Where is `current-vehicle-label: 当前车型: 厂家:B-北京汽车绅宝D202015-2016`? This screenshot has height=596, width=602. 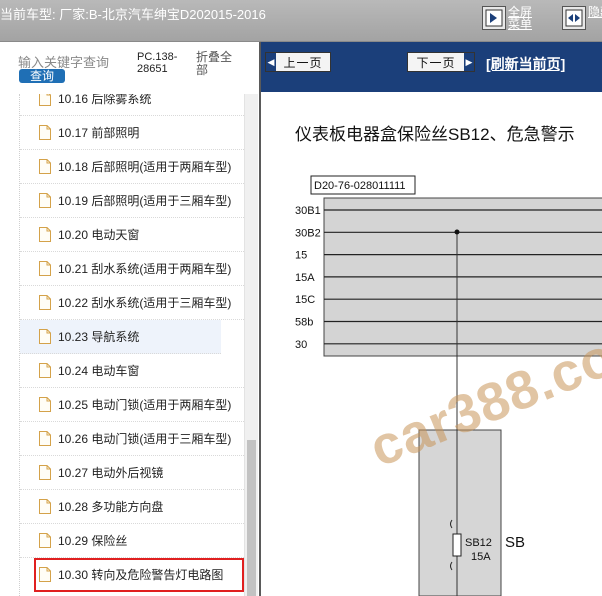
current-vehicle-label: 当前车型: 厂家:B-北京汽车绅宝D202015-2016 is located at coordinates (133, 14).